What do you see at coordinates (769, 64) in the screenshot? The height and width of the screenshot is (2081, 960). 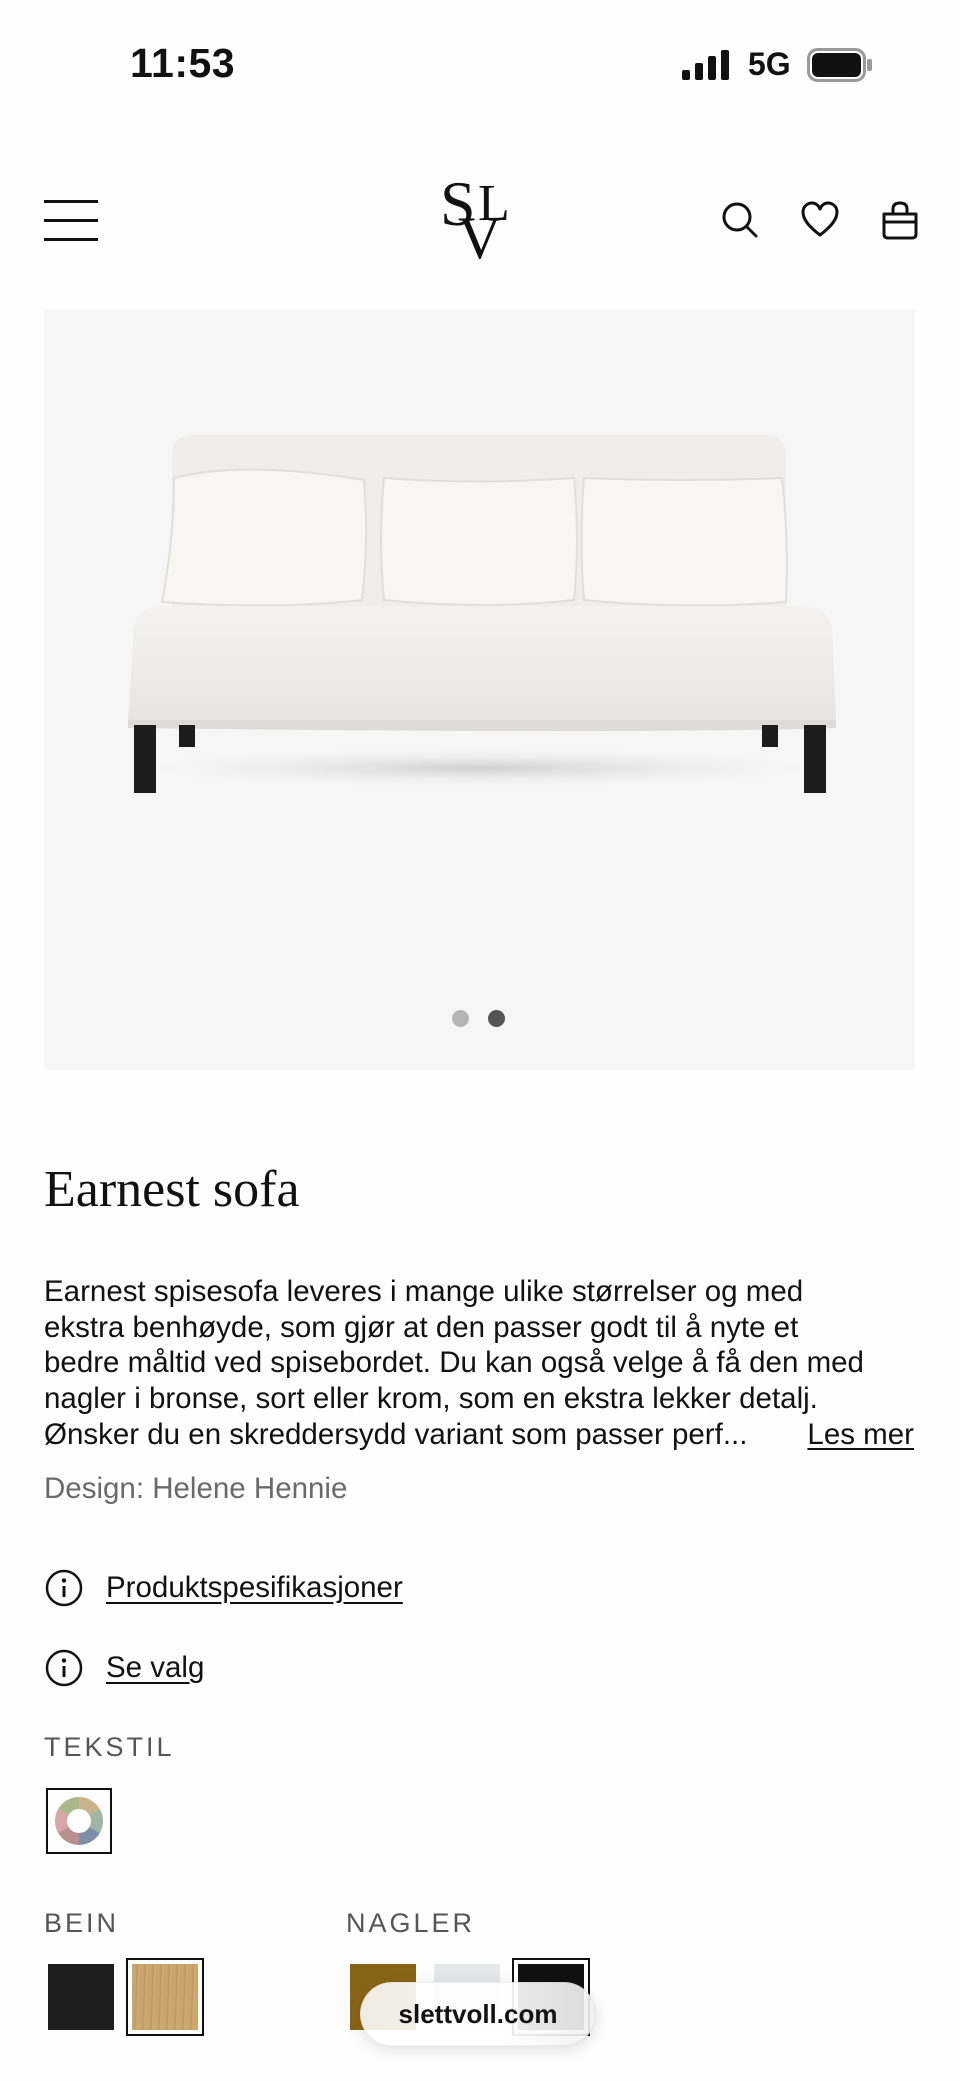 I see `network-type: 5G` at bounding box center [769, 64].